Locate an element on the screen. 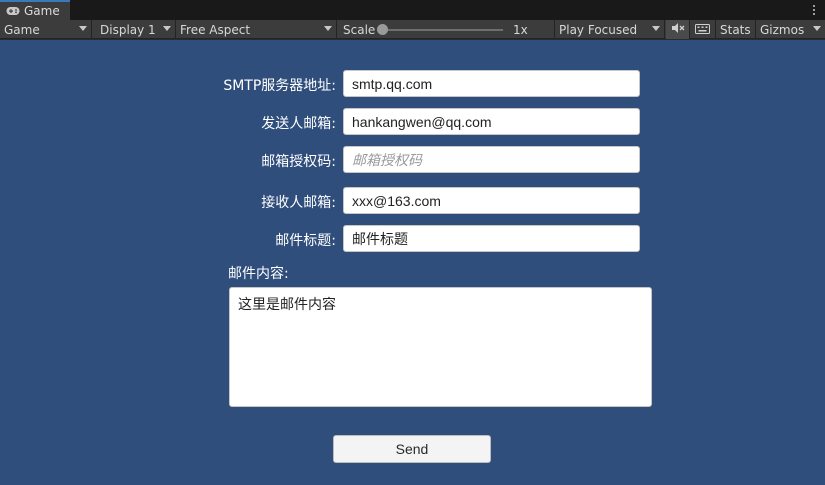 The height and width of the screenshot is (485, 825). tab-strip: Game is located at coordinates (412, 10).